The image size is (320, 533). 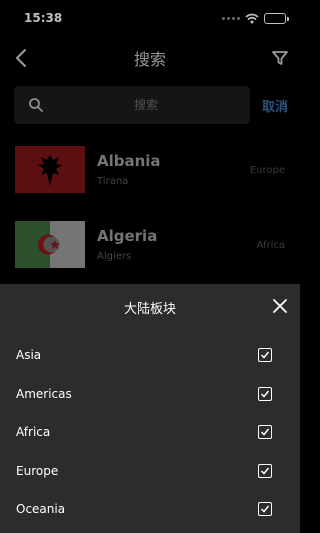 I want to click on close-icon, so click(x=280, y=306).